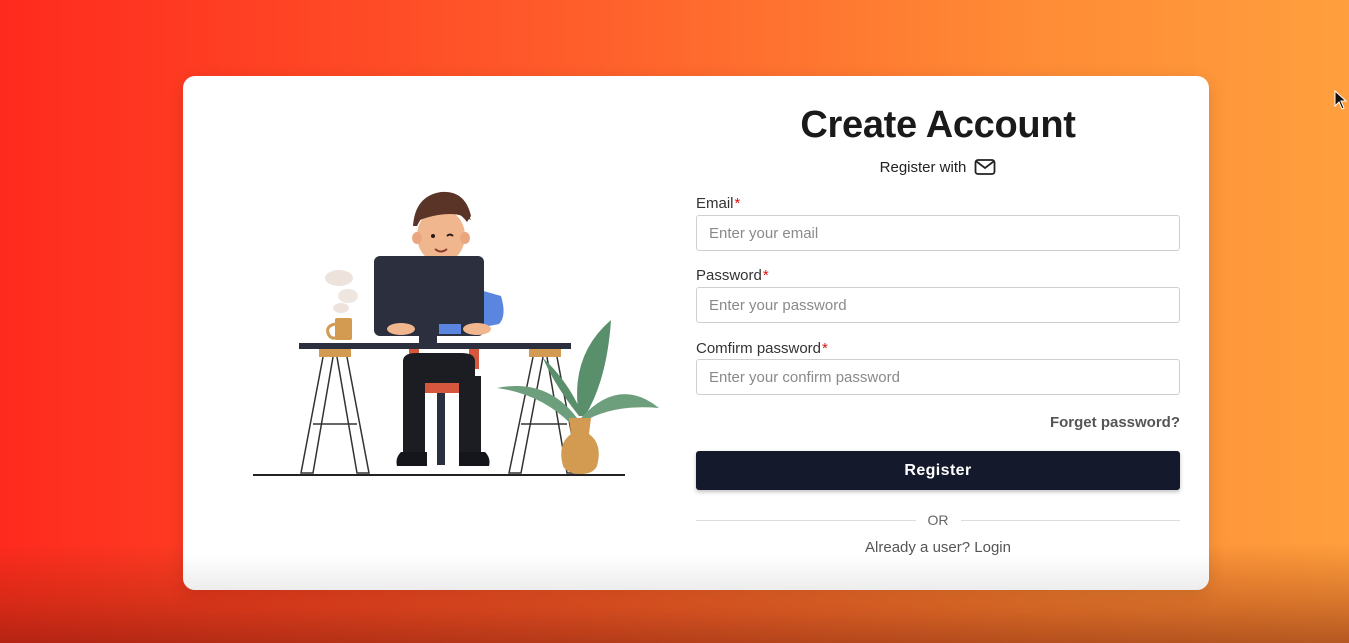 The height and width of the screenshot is (643, 1349). Describe the element at coordinates (1070, 520) in the screenshot. I see `divider-line-right` at that location.